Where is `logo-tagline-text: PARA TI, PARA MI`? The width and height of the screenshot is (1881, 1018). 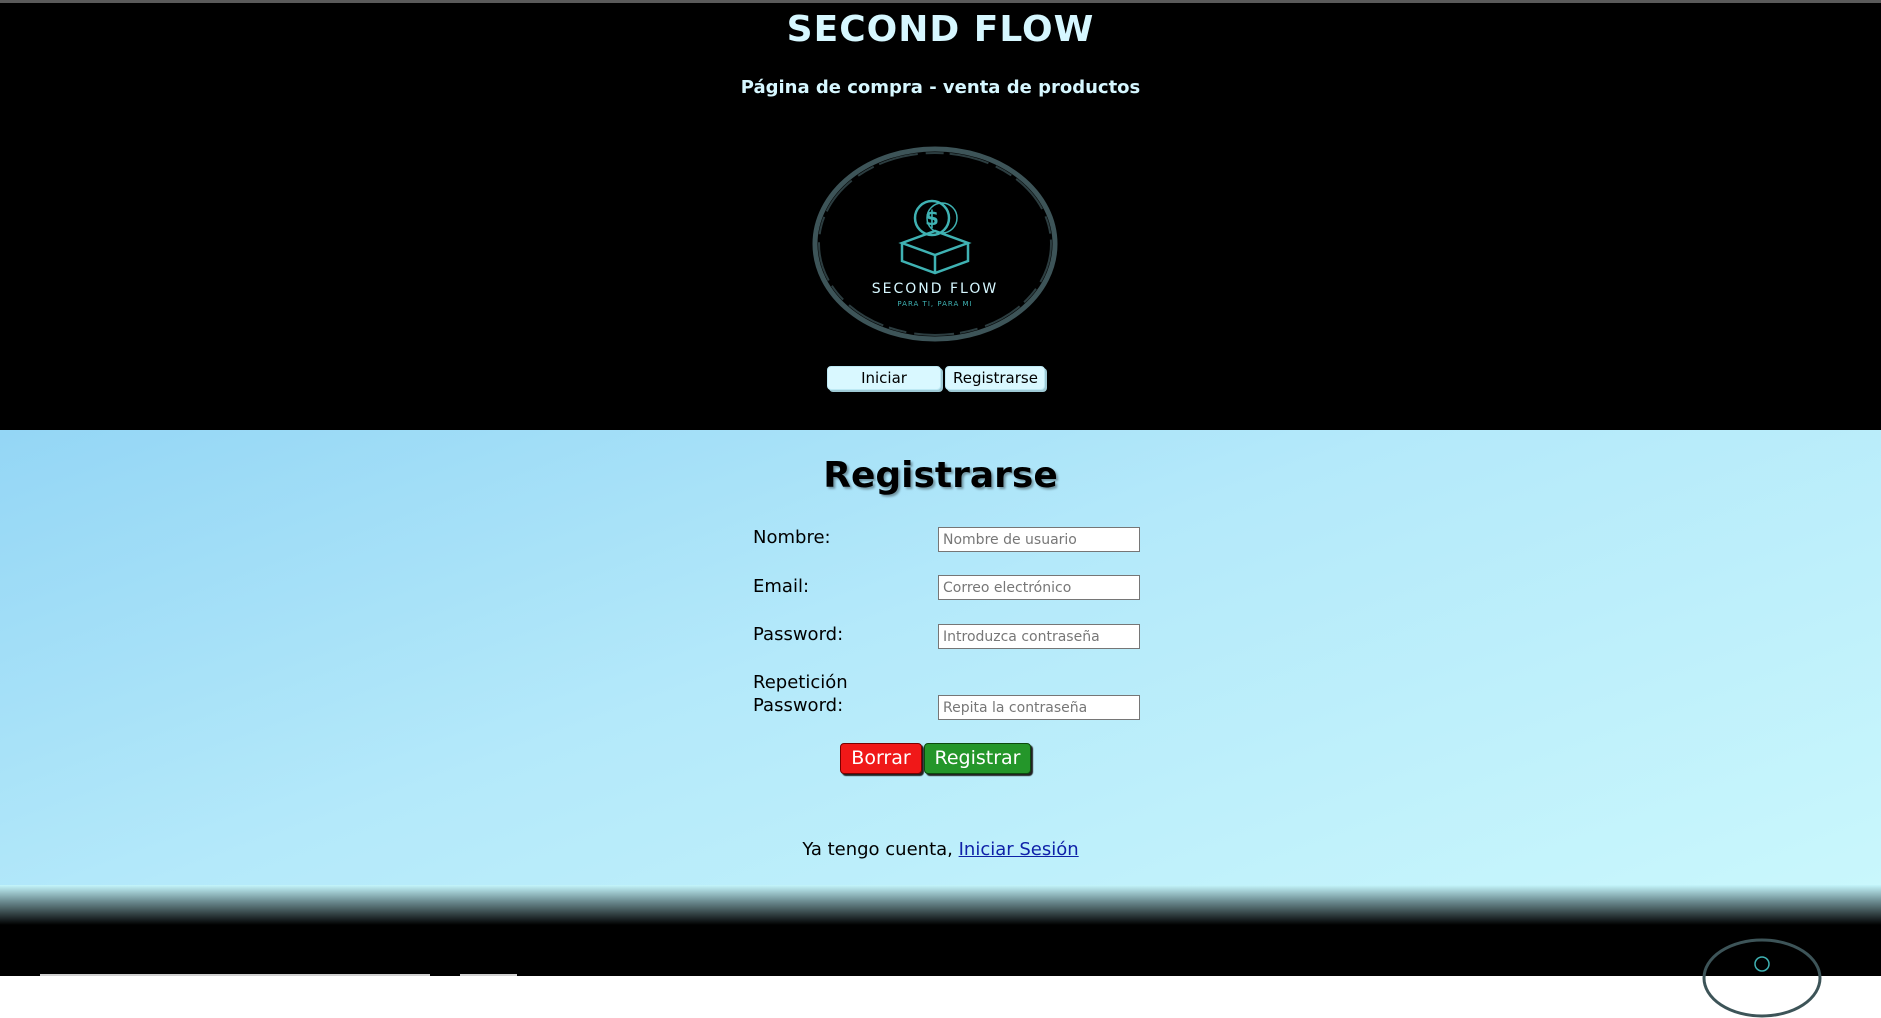 logo-tagline-text: PARA TI, PARA MI is located at coordinates (934, 304).